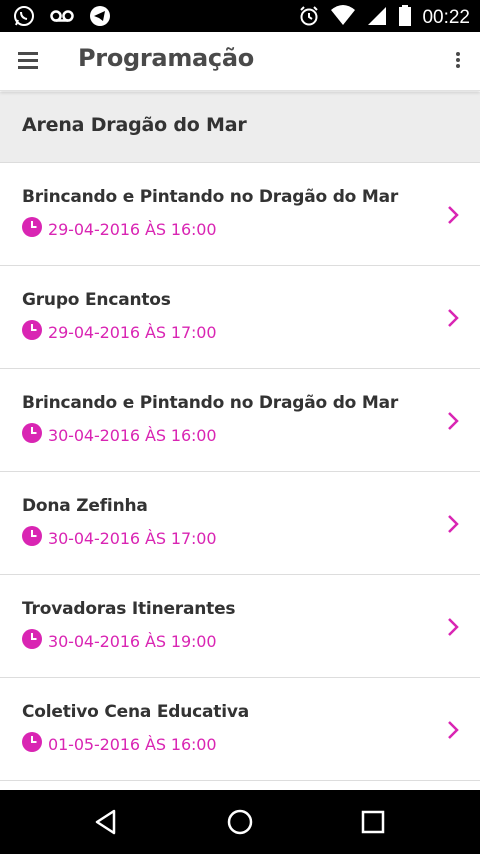 The image size is (480, 854). What do you see at coordinates (240, 317) in the screenshot?
I see `event-item: Grupo Encantos 29-04-2016 ÀS 17:00` at bounding box center [240, 317].